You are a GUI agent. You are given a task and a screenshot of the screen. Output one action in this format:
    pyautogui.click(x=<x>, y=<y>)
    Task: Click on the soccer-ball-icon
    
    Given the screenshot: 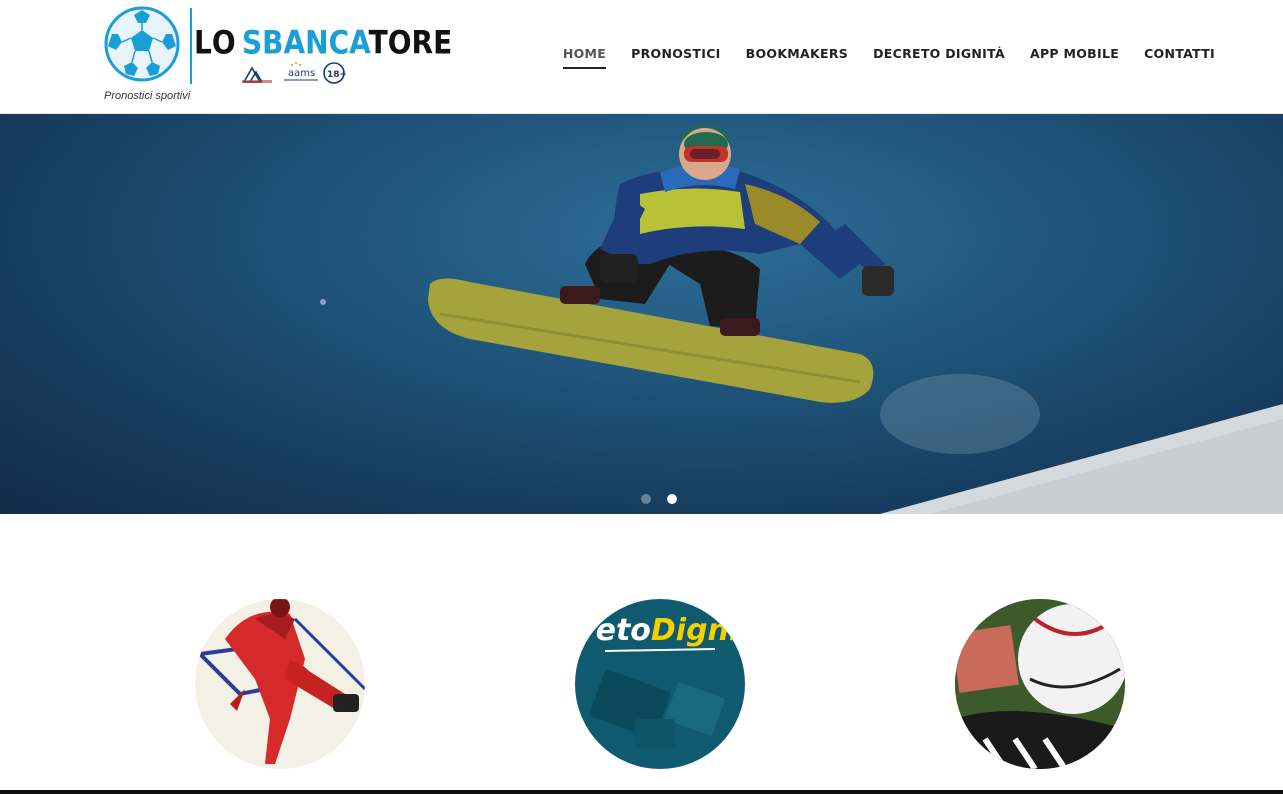 What is the action you would take?
    pyautogui.click(x=142, y=44)
    